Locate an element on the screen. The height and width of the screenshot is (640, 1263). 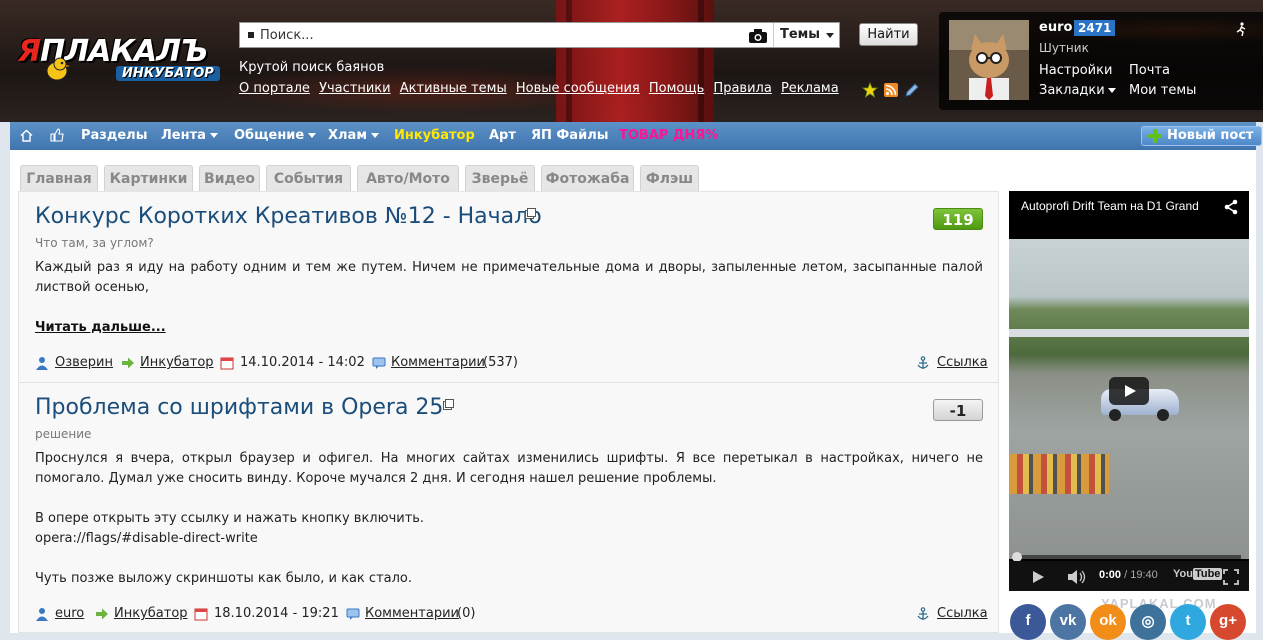
my-topics-link: Мои темы is located at coordinates (1162, 90).